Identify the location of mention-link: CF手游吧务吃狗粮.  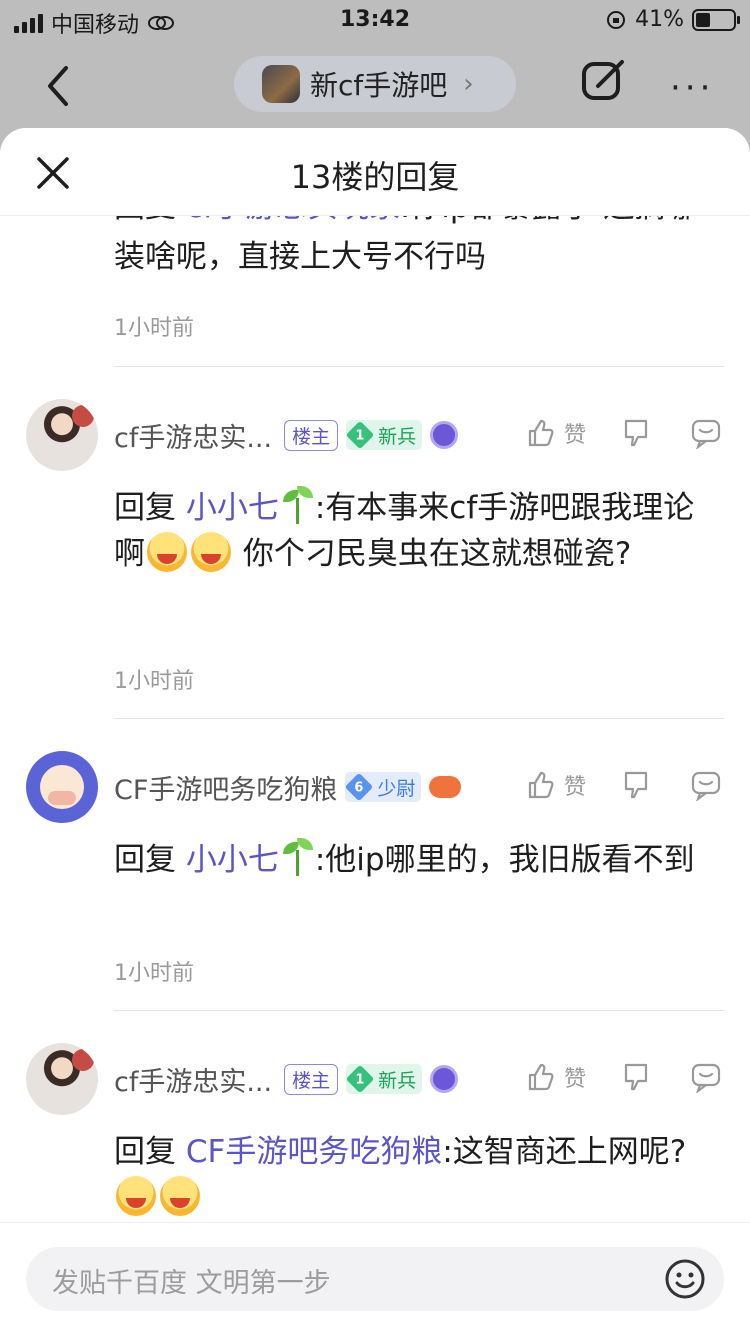
(314, 1152).